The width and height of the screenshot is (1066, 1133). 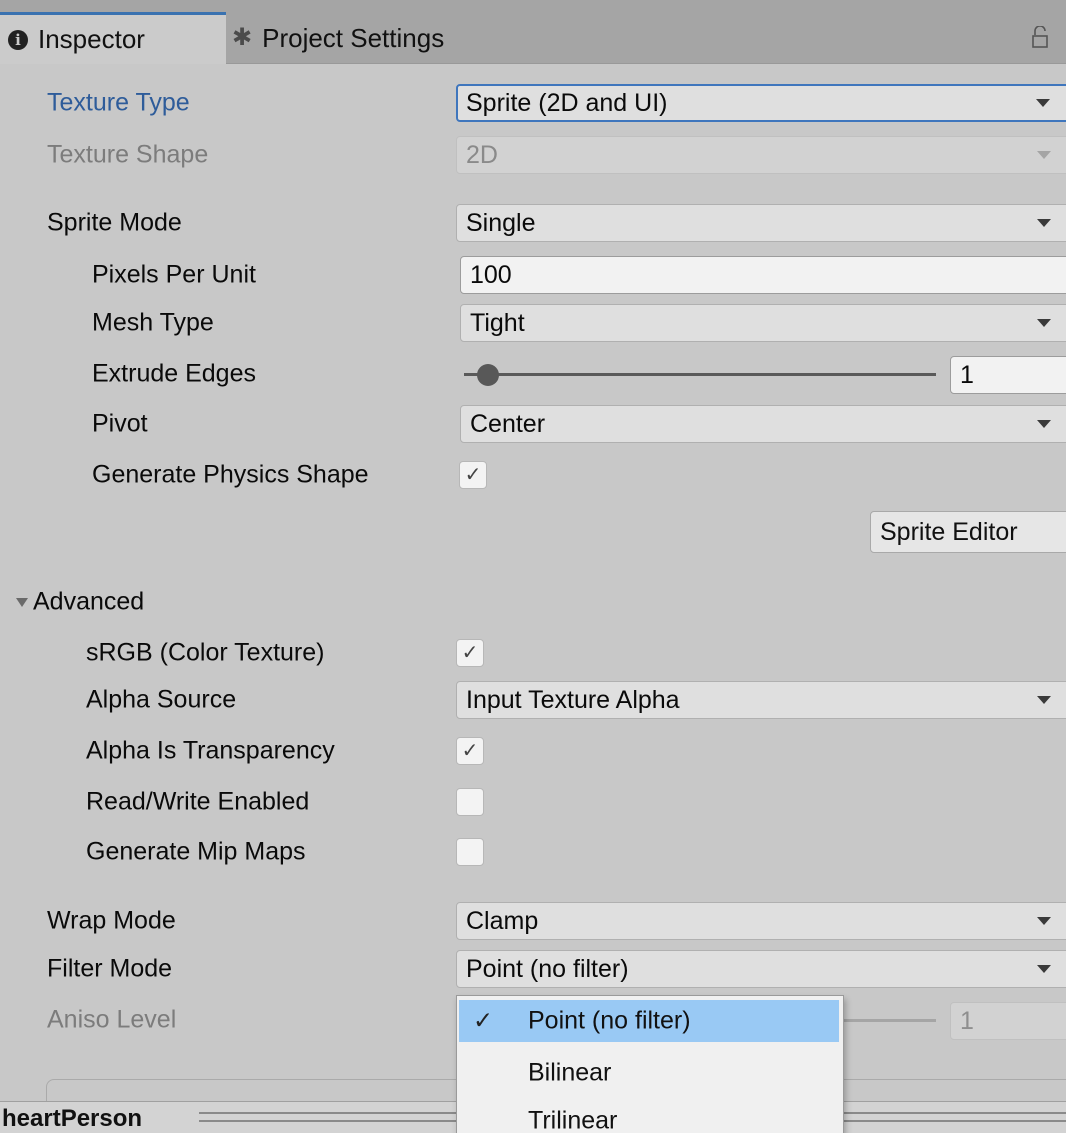 What do you see at coordinates (700, 374) in the screenshot?
I see `extrude-edges-slider-track` at bounding box center [700, 374].